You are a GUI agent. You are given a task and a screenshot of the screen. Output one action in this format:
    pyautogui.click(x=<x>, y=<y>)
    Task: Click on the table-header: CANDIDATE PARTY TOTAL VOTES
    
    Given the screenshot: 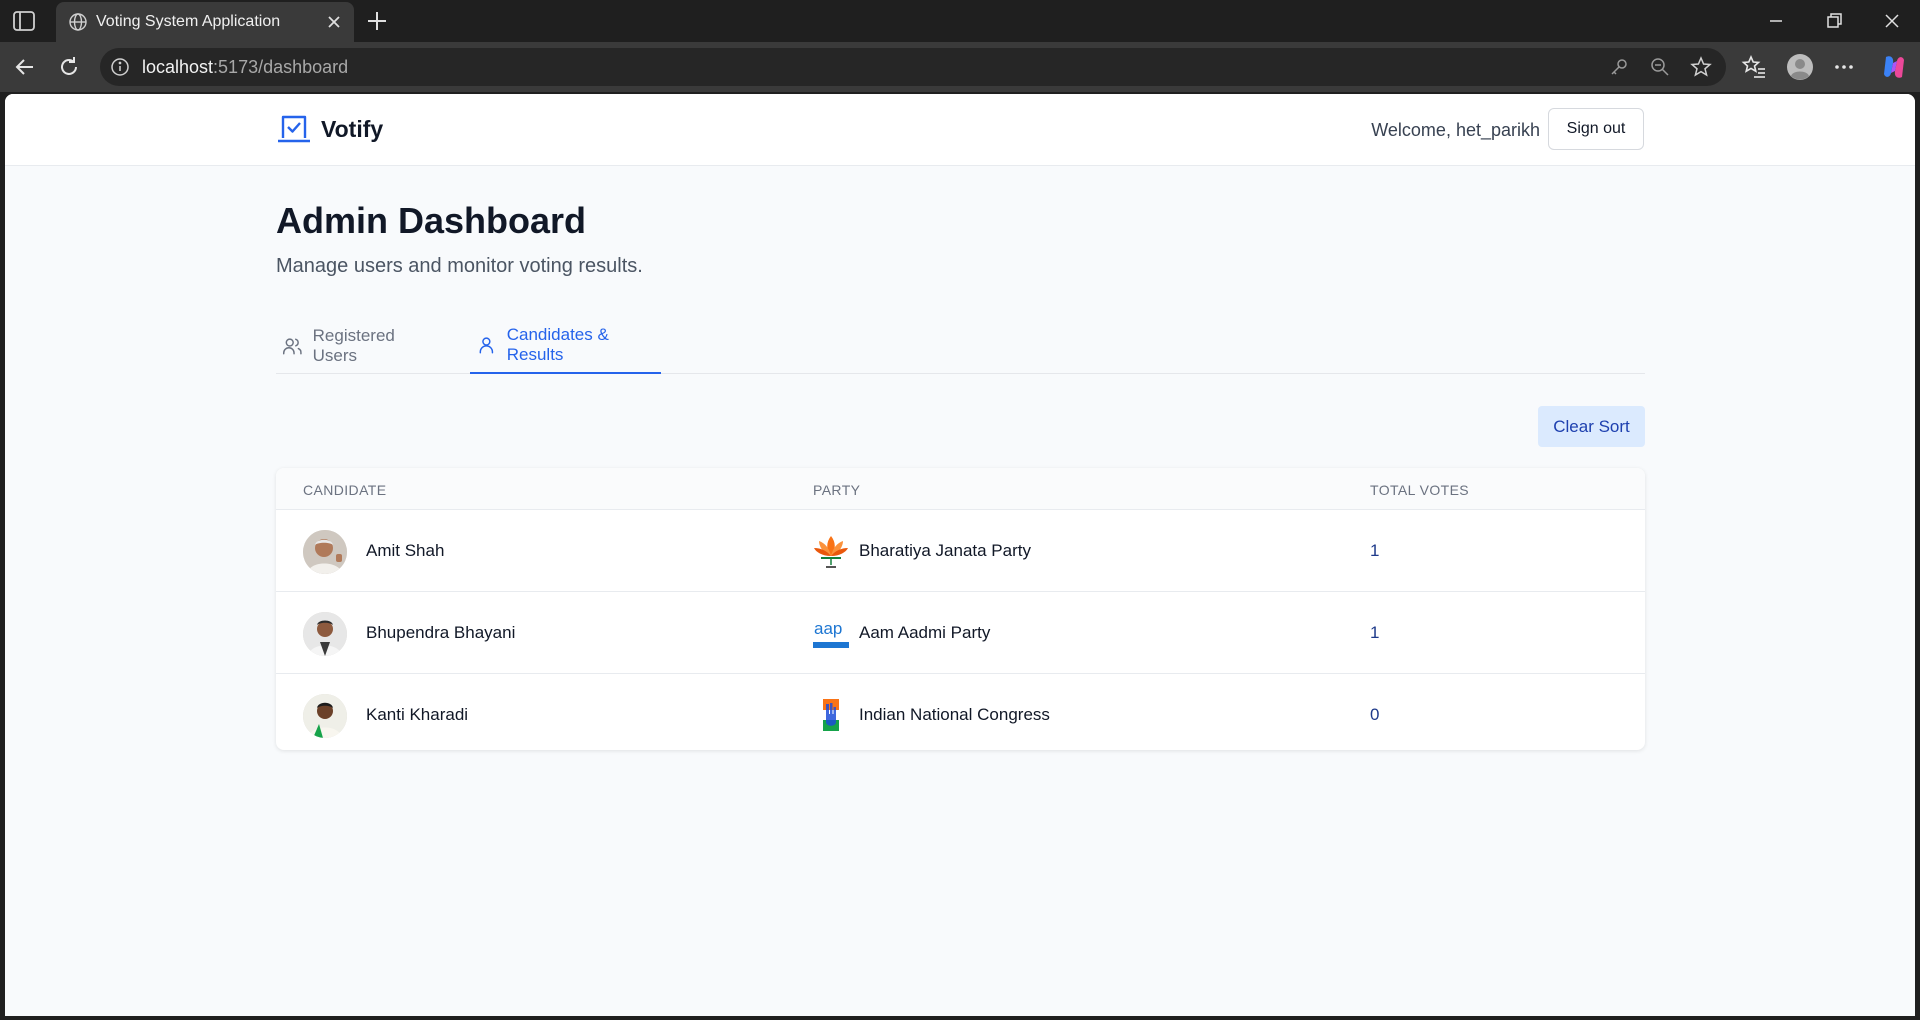 What is the action you would take?
    pyautogui.click(x=960, y=489)
    